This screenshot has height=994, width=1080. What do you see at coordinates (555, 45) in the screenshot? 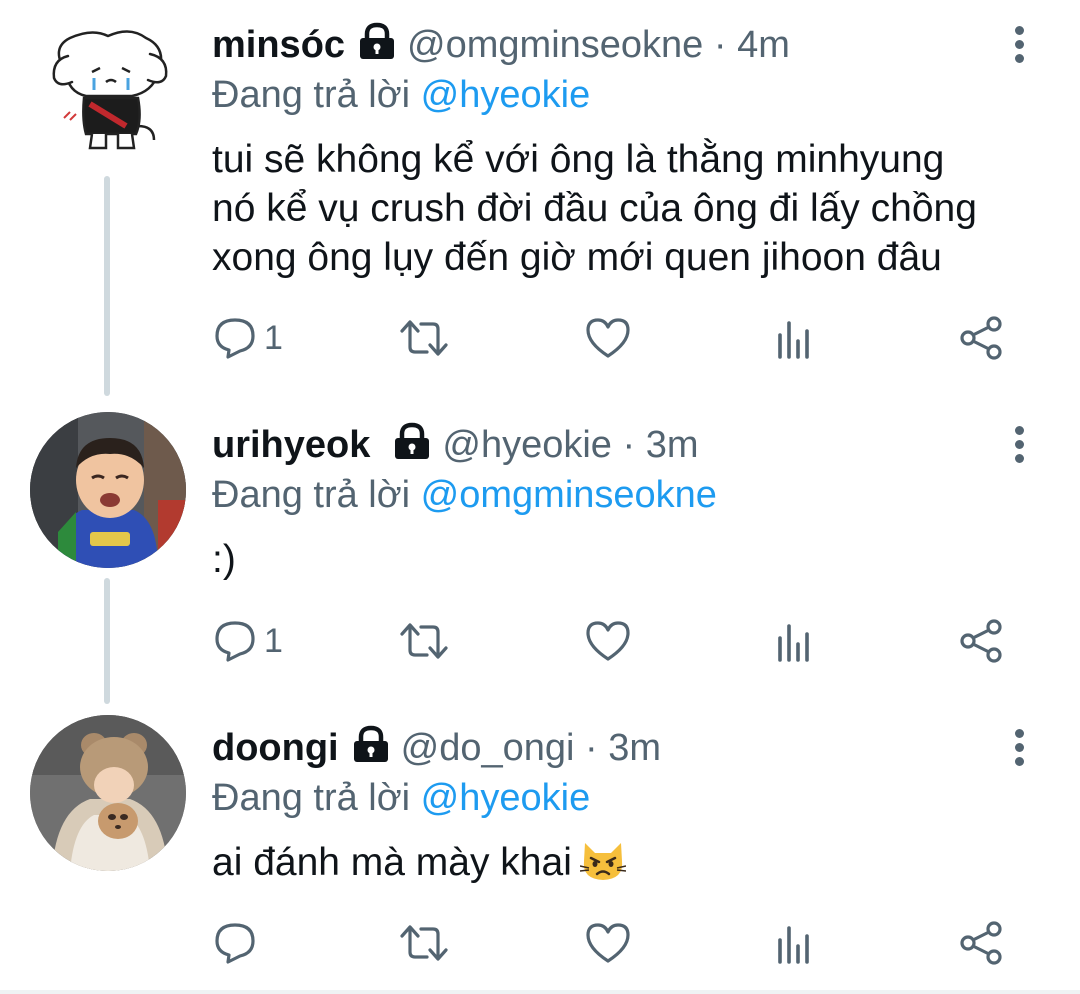
I see `user-handle: @omgminseokne` at bounding box center [555, 45].